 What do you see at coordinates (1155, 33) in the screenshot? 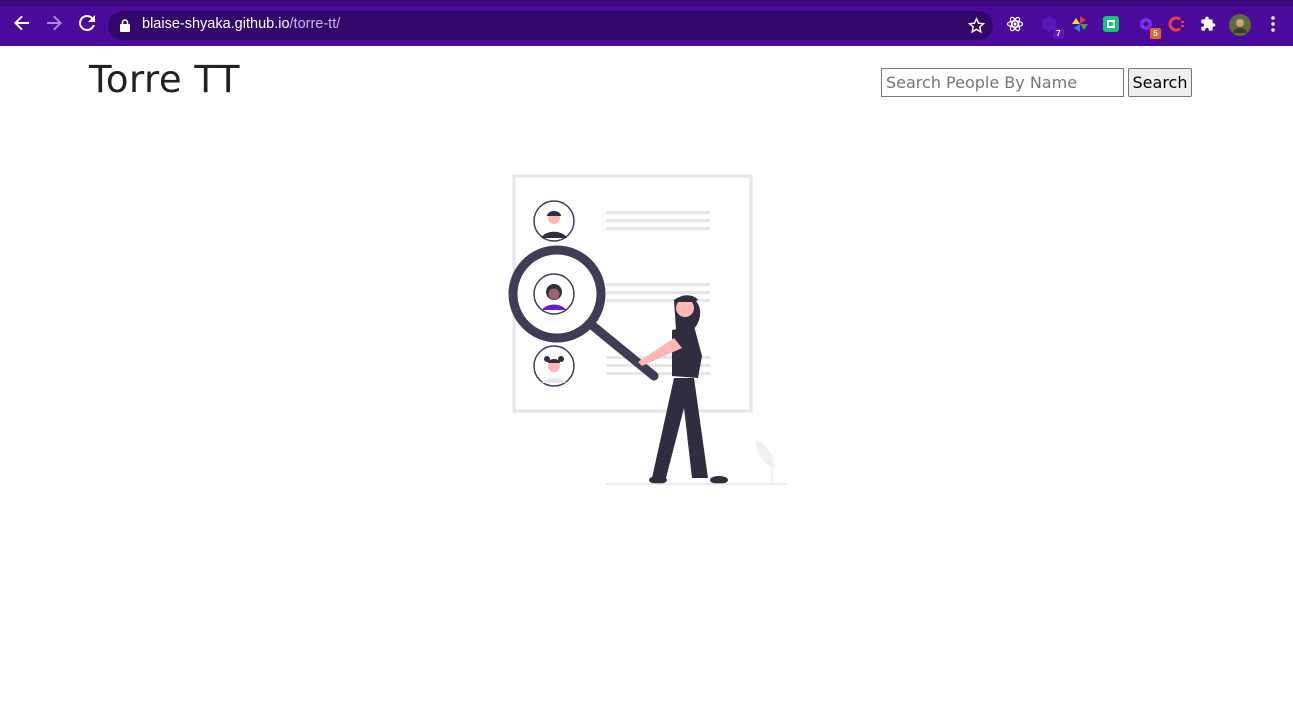
I see `extension-badge: 5` at bounding box center [1155, 33].